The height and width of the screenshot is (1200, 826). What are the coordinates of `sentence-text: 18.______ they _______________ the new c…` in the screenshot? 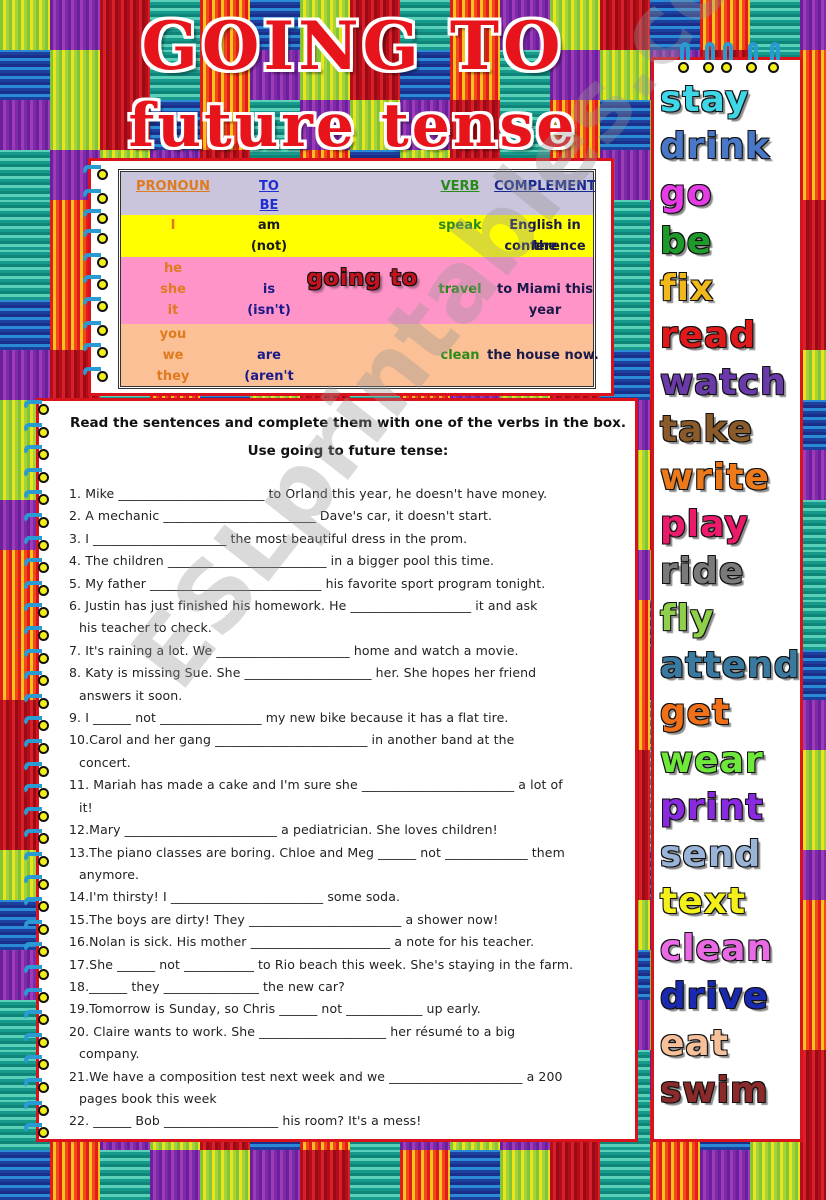 It's located at (207, 986).